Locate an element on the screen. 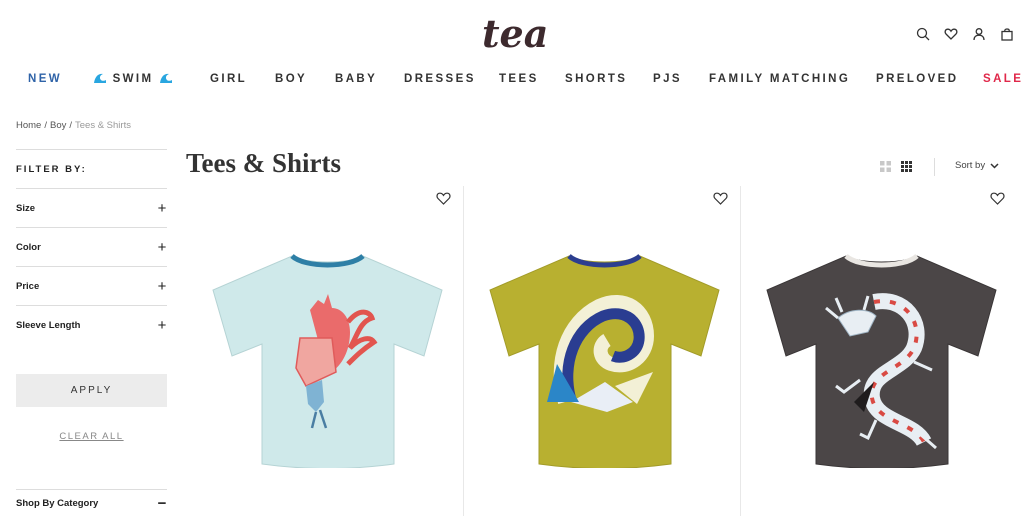 The image size is (1024, 516). minus-icon: − is located at coordinates (162, 503).